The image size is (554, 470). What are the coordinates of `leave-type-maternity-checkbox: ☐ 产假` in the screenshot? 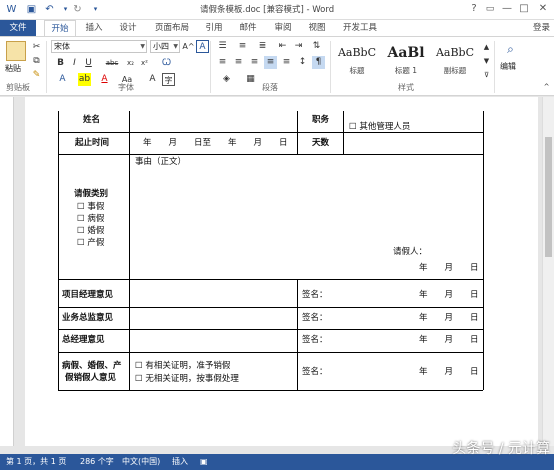 It's located at (90, 243).